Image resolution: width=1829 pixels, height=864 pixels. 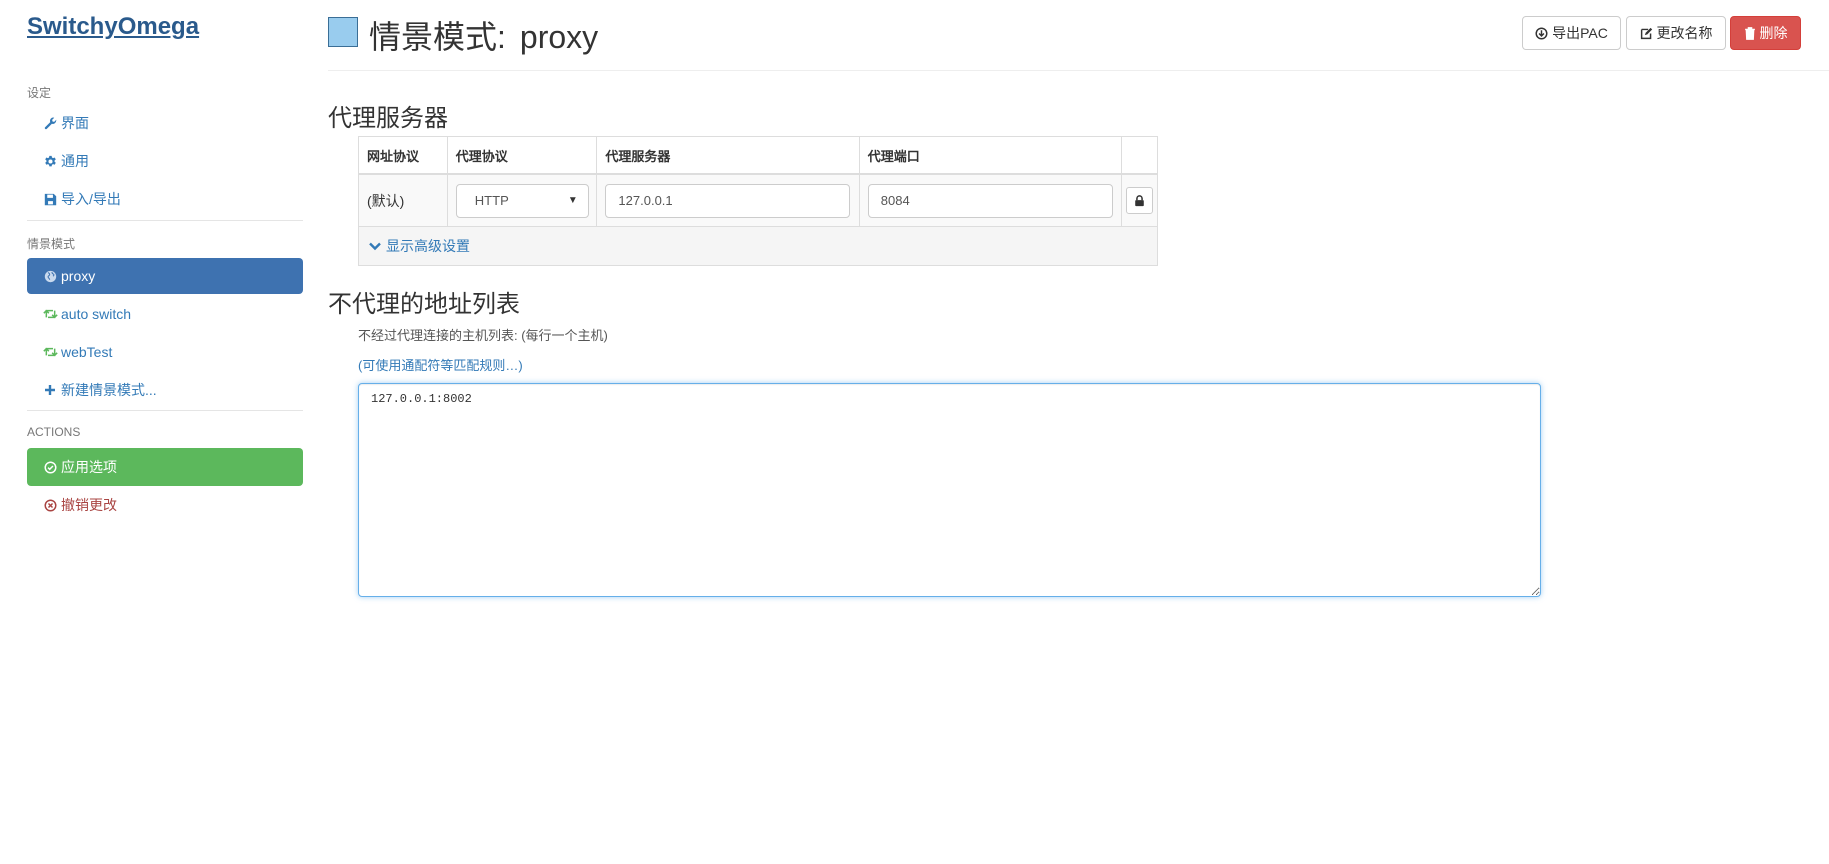 I want to click on chevron-down-icon, so click(x=375, y=246).